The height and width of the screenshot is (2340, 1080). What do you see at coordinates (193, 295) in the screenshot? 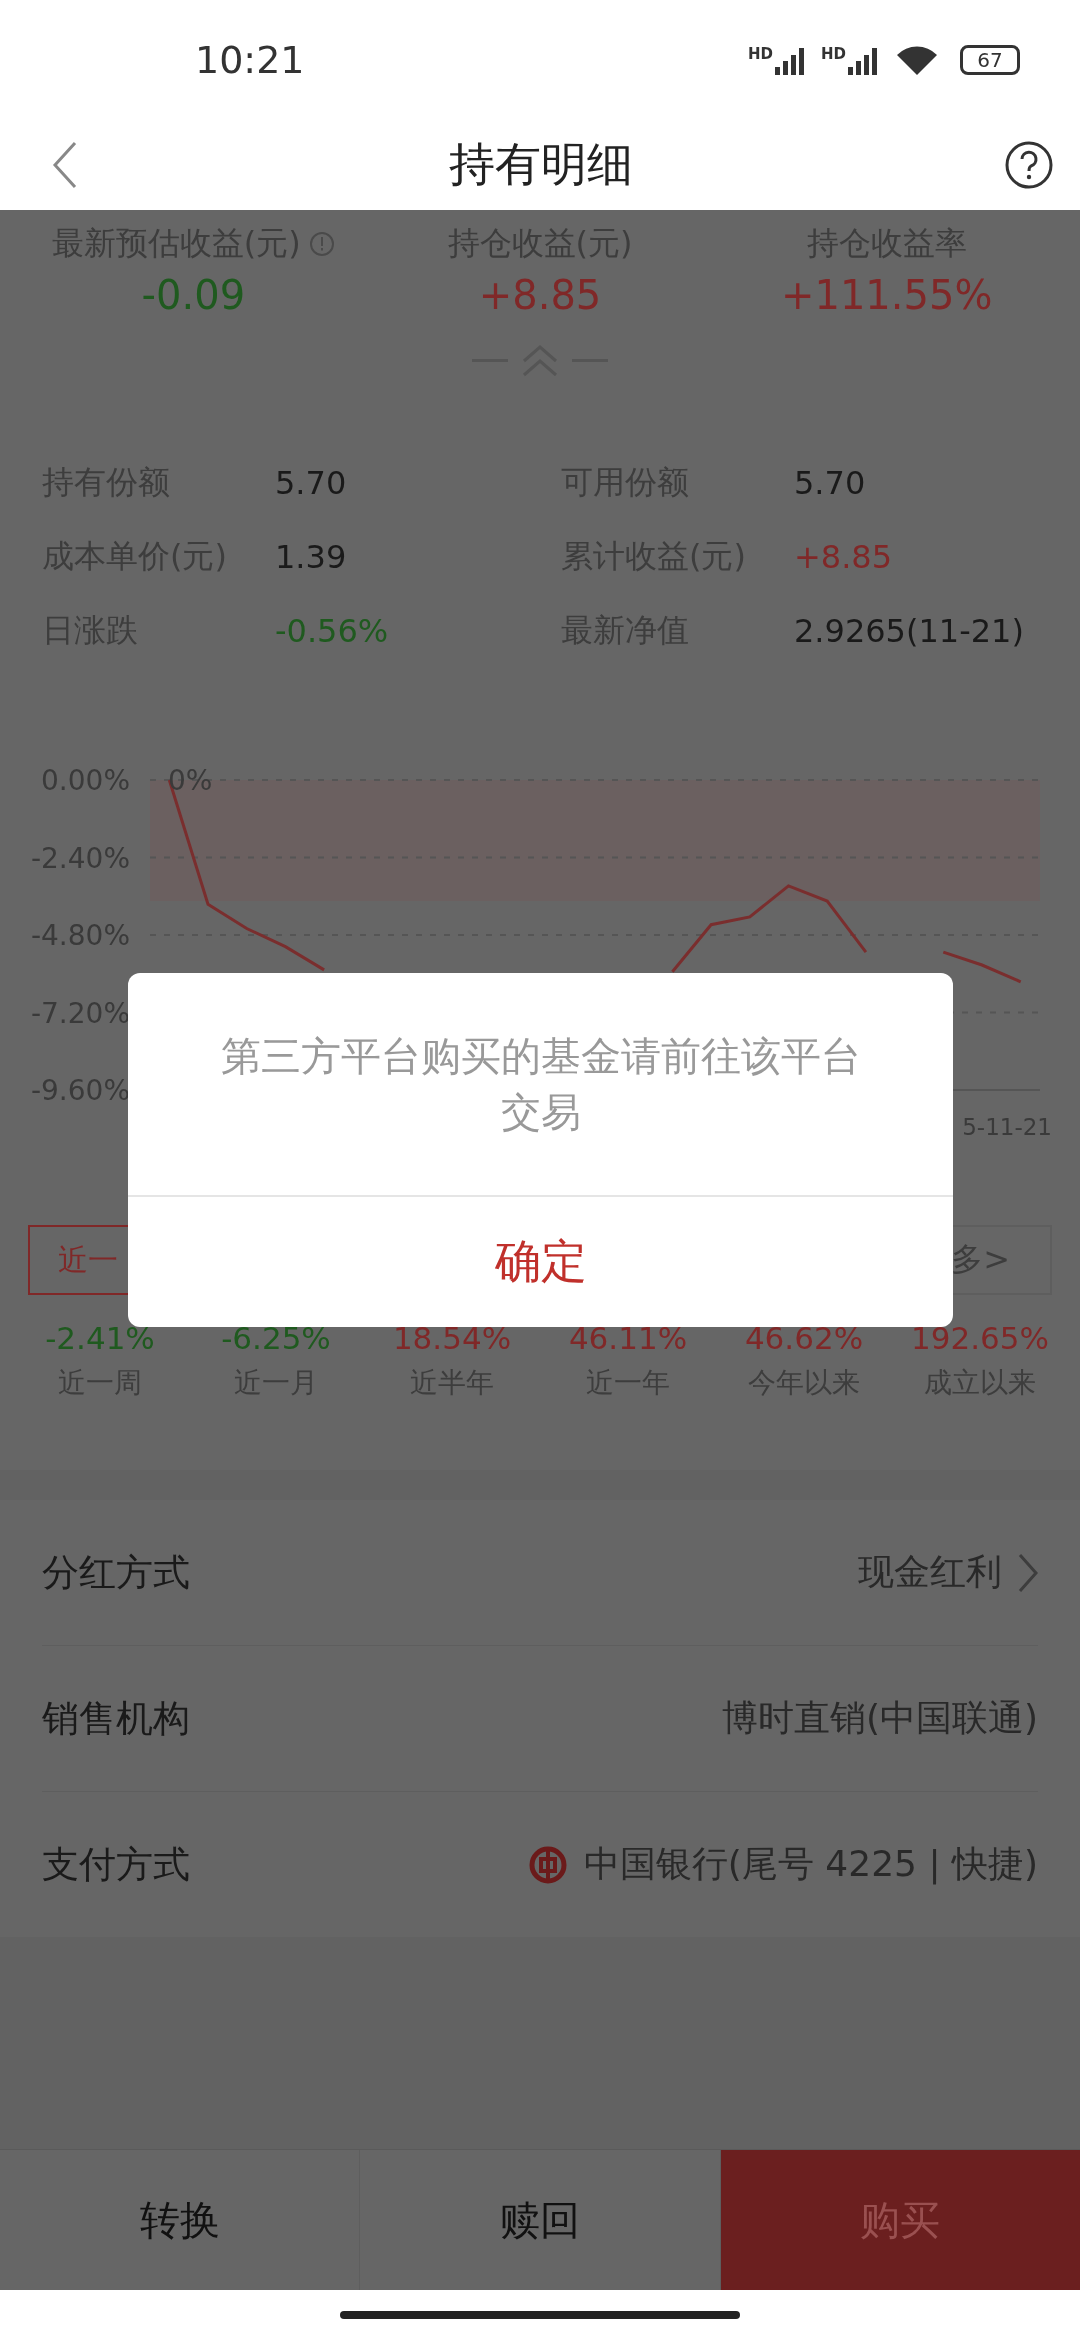
I see `summary-value: -0.09` at bounding box center [193, 295].